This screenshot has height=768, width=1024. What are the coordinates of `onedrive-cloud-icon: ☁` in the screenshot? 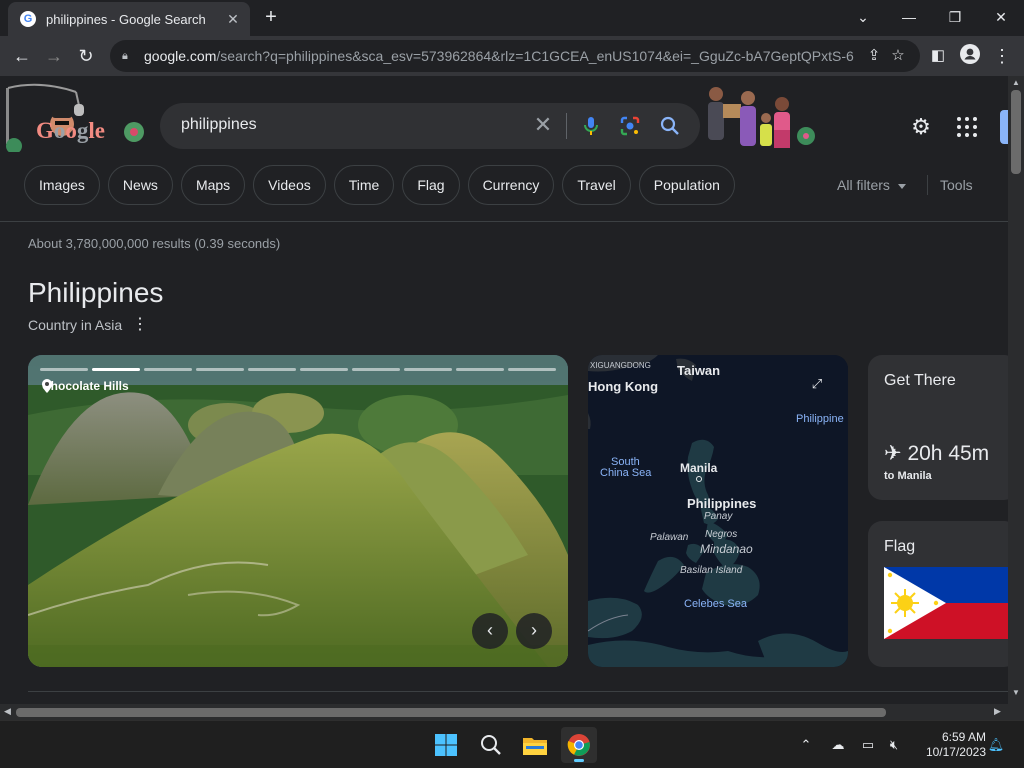 It's located at (838, 745).